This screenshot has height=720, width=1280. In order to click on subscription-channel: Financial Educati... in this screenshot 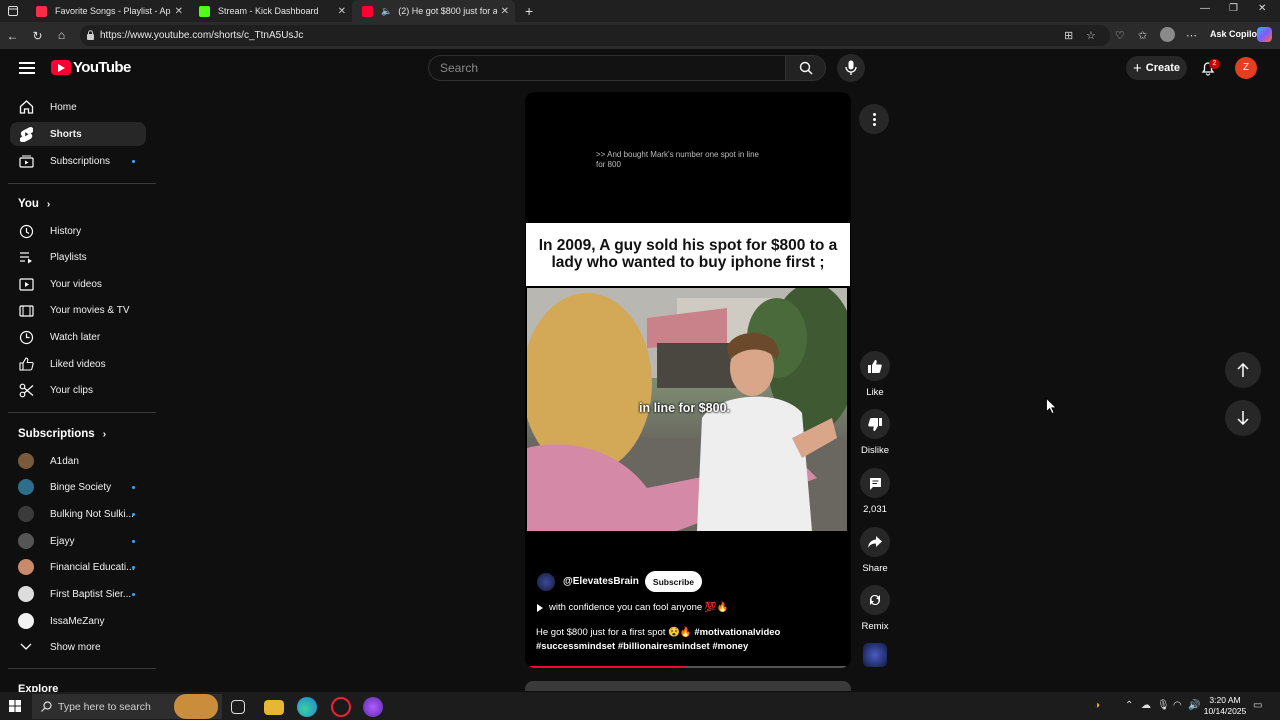, I will do `click(78, 567)`.